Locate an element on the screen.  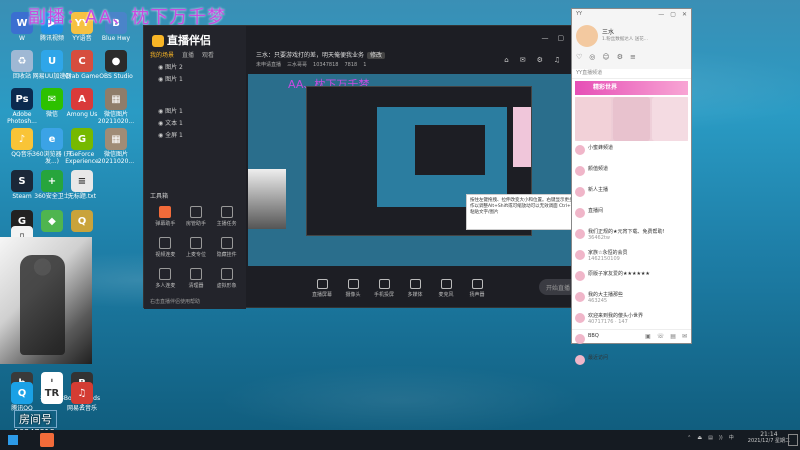
source-label: 手机投屏 is located at coordinates (383, 294).